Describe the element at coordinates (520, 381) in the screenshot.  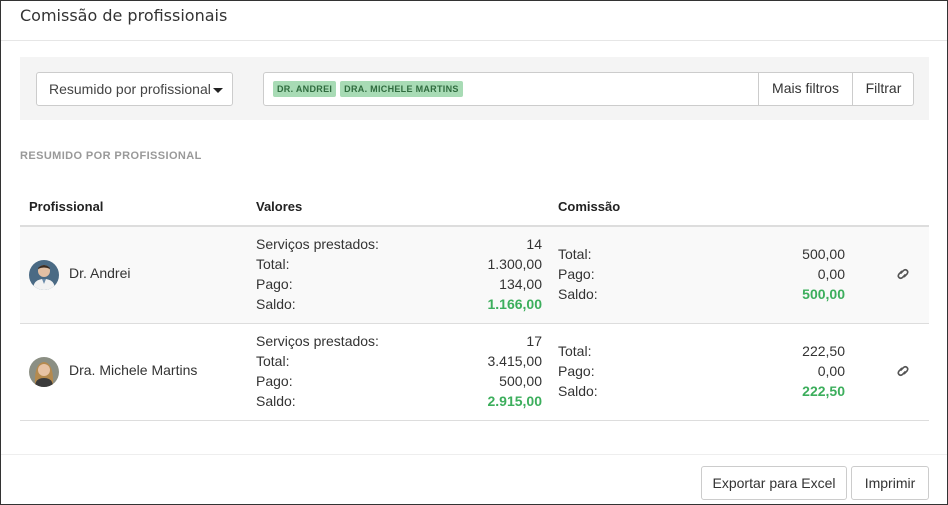
I see `paid-value: 500,00` at that location.